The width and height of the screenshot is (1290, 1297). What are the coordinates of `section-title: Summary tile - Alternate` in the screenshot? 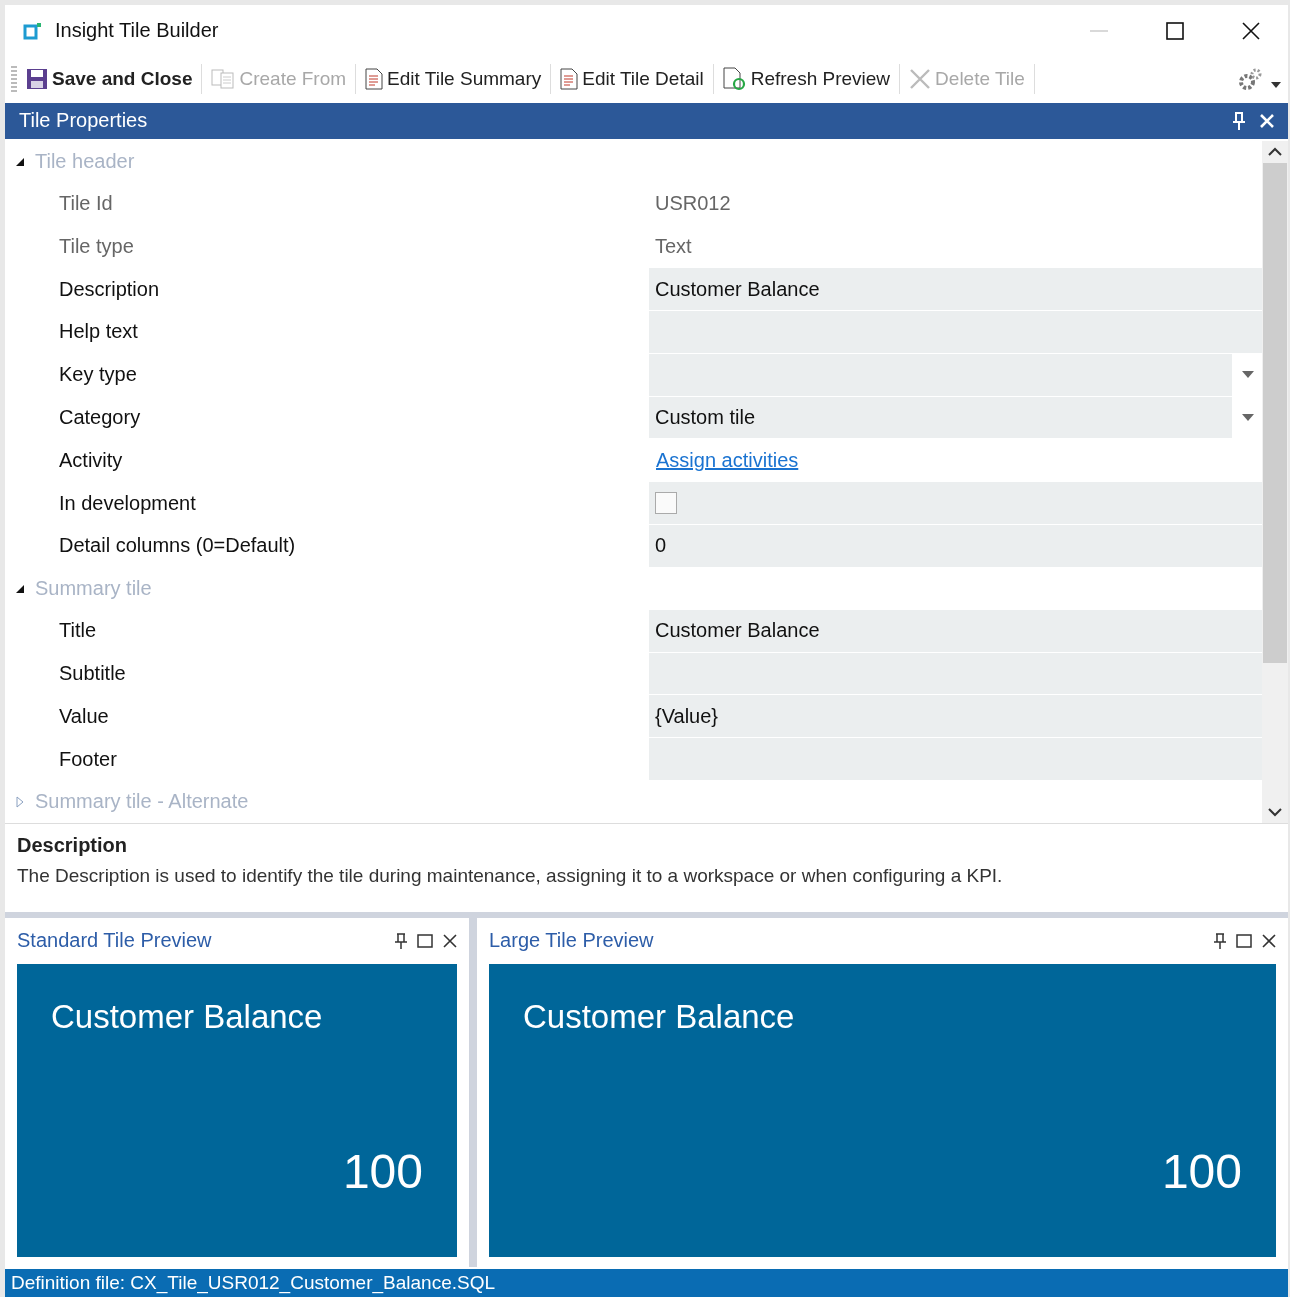 It's located at (142, 802).